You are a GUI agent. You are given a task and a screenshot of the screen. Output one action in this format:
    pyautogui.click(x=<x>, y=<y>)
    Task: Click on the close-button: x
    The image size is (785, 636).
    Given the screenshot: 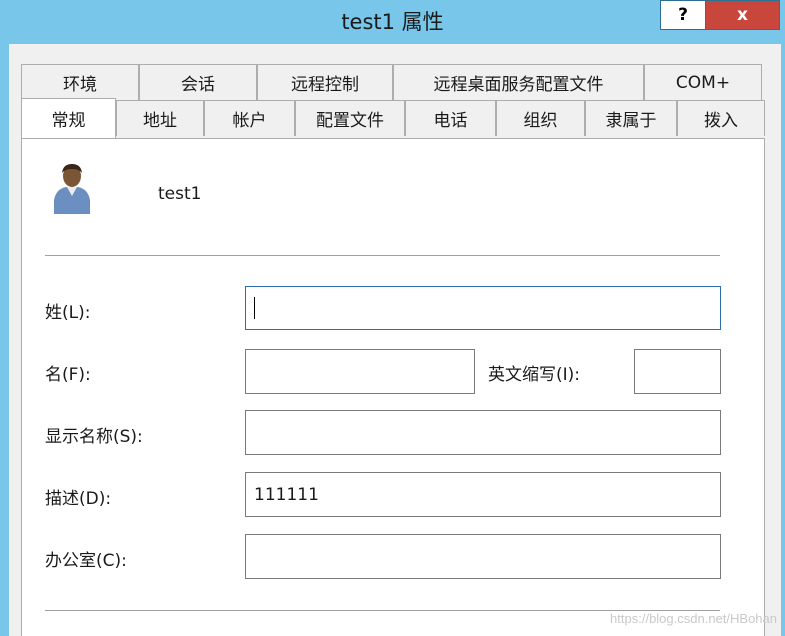 What is the action you would take?
    pyautogui.click(x=742, y=15)
    